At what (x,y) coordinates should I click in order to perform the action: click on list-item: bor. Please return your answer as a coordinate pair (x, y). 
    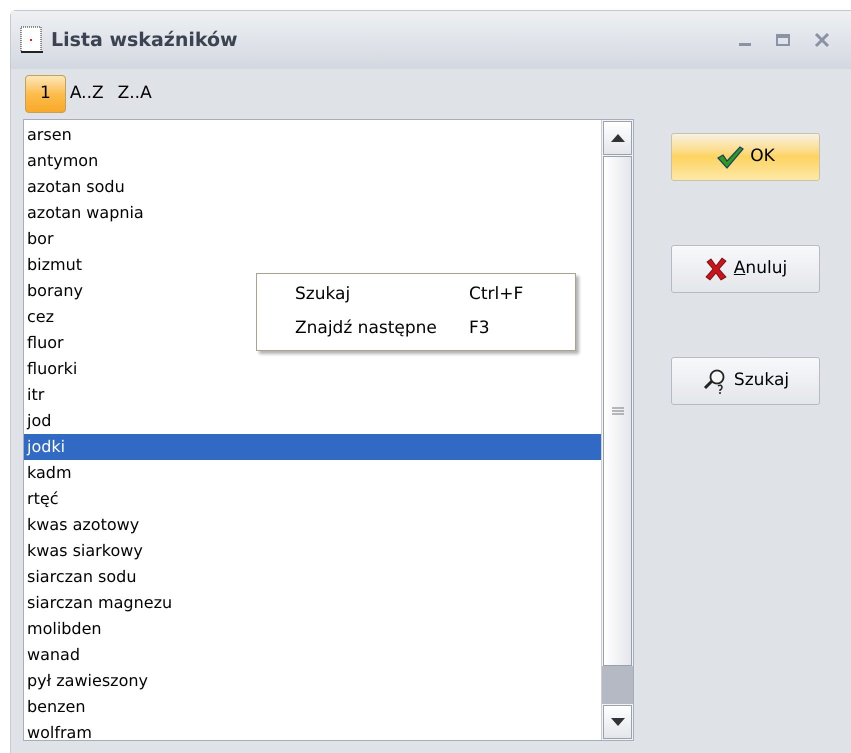
    Looking at the image, I should click on (312, 239).